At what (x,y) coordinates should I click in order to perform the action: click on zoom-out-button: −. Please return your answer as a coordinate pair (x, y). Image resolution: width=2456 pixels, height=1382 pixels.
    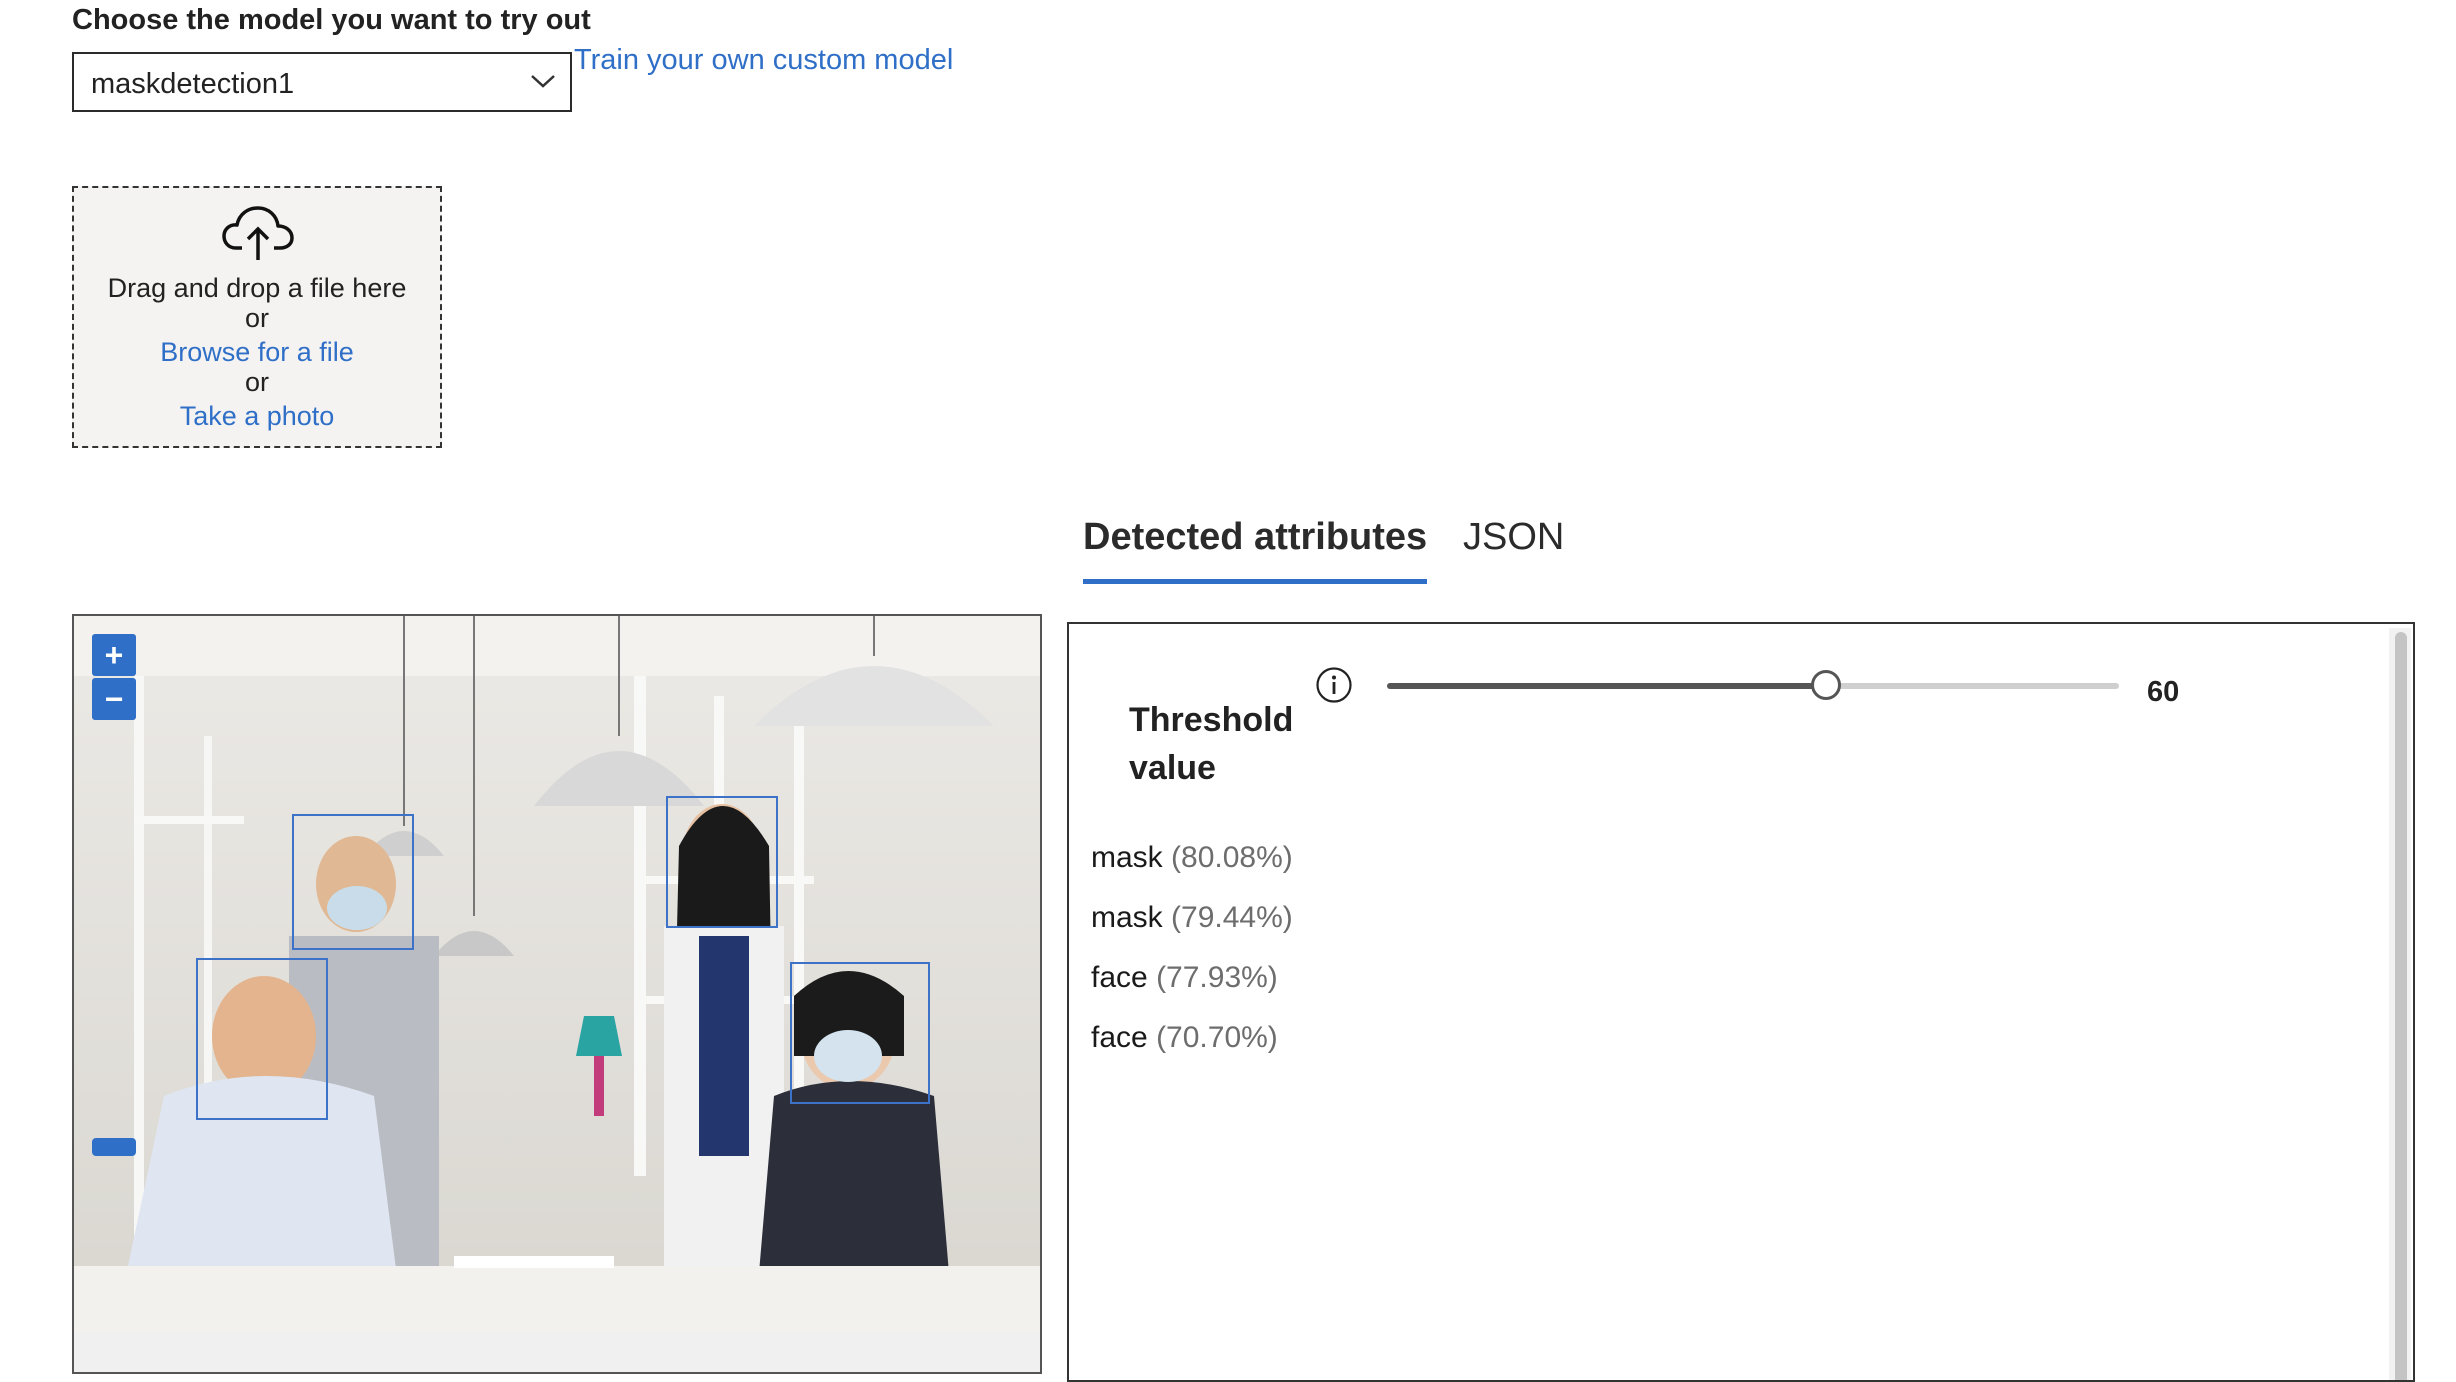
    Looking at the image, I should click on (114, 699).